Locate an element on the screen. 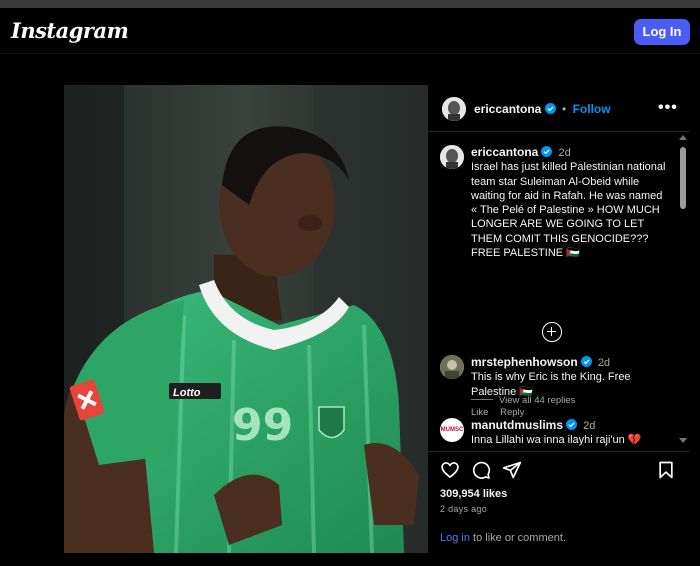 The image size is (700, 566). comment-text: Inna Lillahi wa inna ilayhi raji'un 💔 is located at coordinates (556, 440).